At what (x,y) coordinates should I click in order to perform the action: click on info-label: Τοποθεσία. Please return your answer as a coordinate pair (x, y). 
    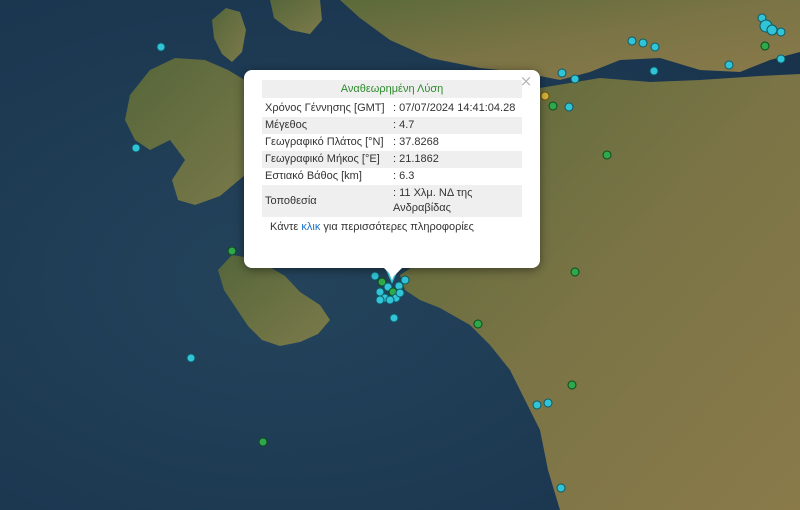
    Looking at the image, I should click on (291, 200).